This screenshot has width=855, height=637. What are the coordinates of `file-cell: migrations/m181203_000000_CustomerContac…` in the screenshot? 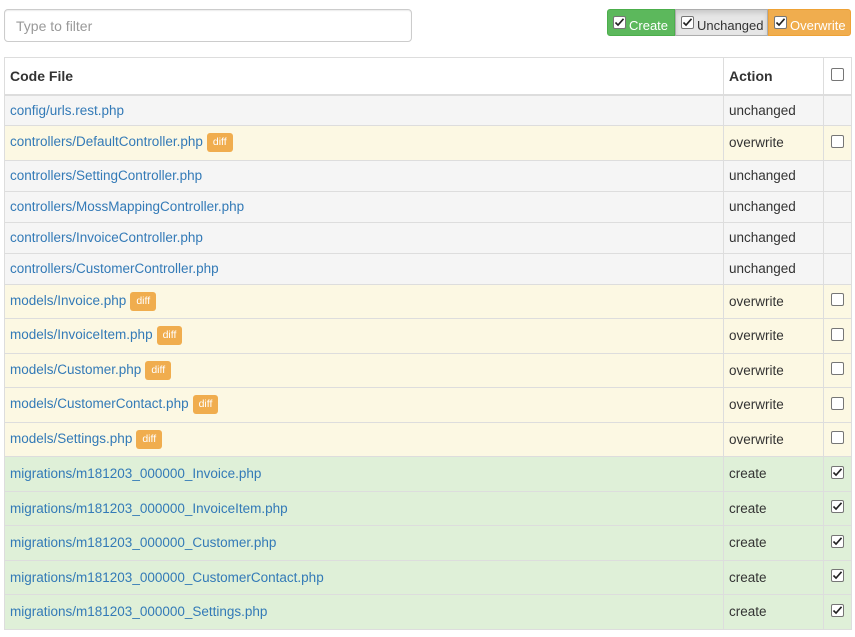 It's located at (364, 577).